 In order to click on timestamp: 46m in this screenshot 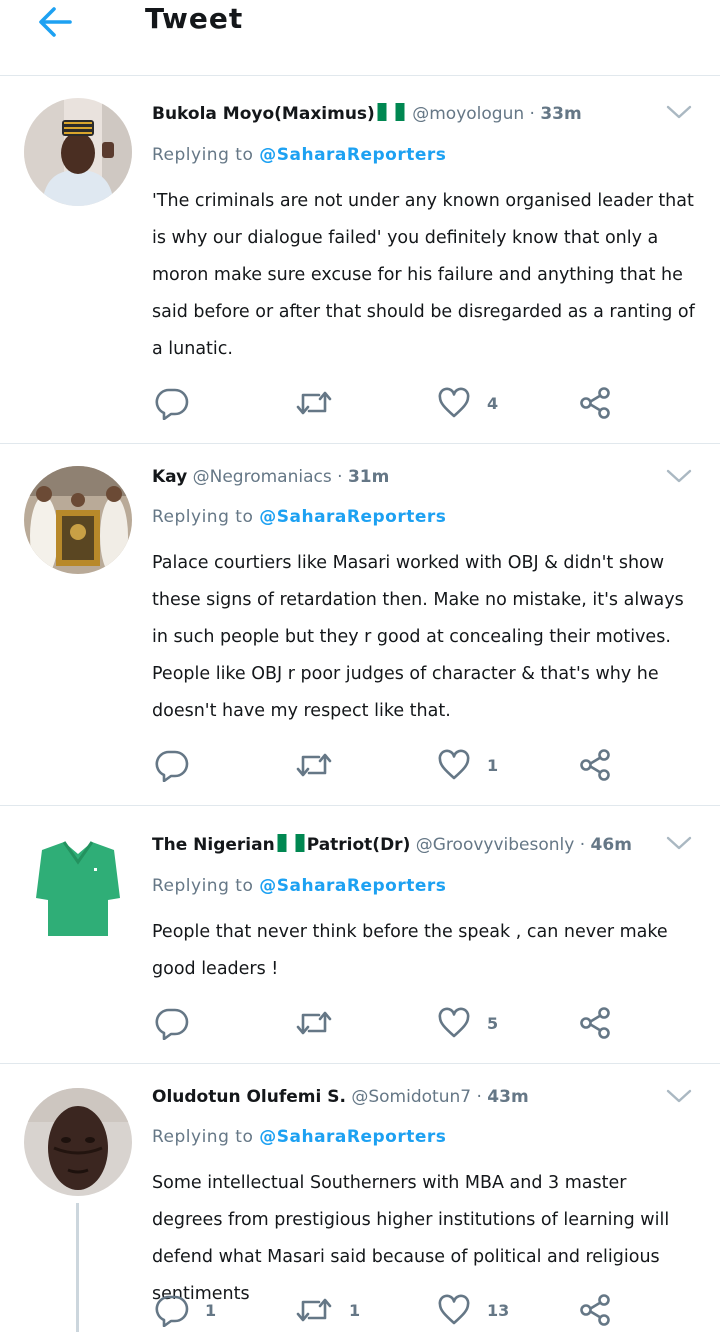, I will do `click(611, 845)`.